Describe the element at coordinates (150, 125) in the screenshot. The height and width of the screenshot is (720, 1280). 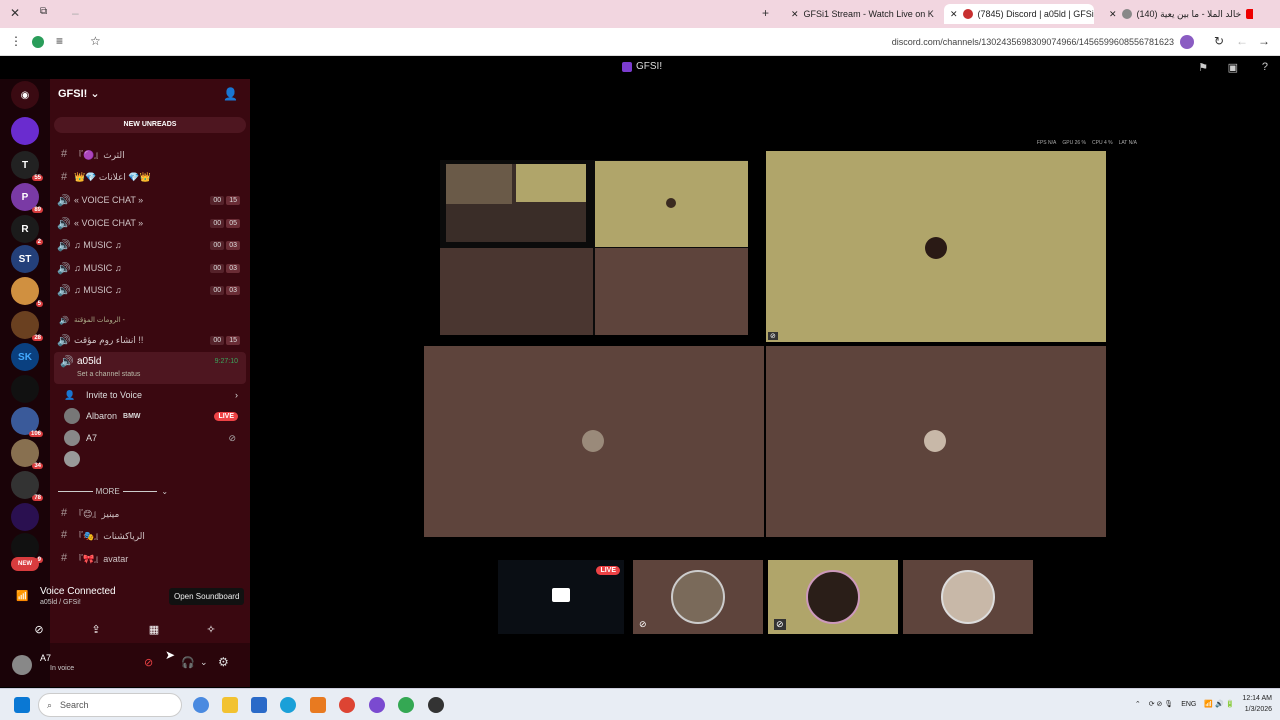
I see `new-unreads-pill: NEW UNREADS` at that location.